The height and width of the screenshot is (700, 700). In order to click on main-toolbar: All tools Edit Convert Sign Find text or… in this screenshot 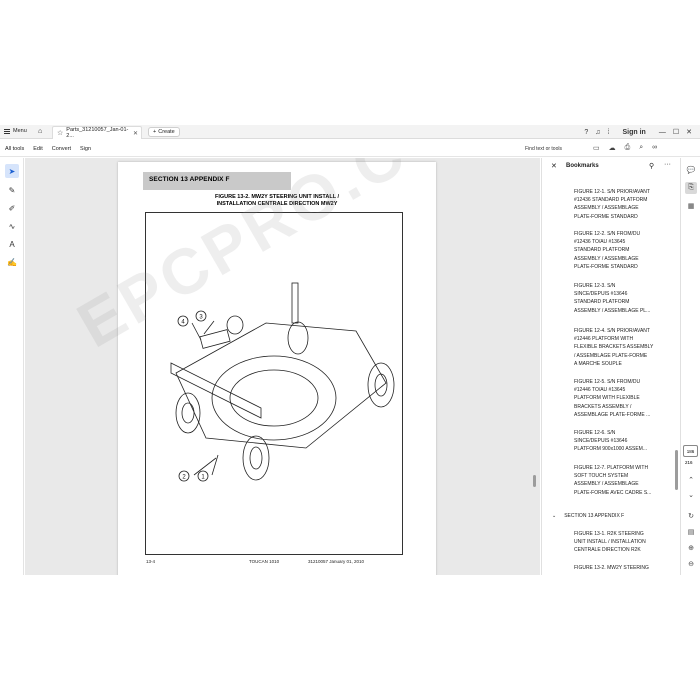, I will do `click(350, 148)`.